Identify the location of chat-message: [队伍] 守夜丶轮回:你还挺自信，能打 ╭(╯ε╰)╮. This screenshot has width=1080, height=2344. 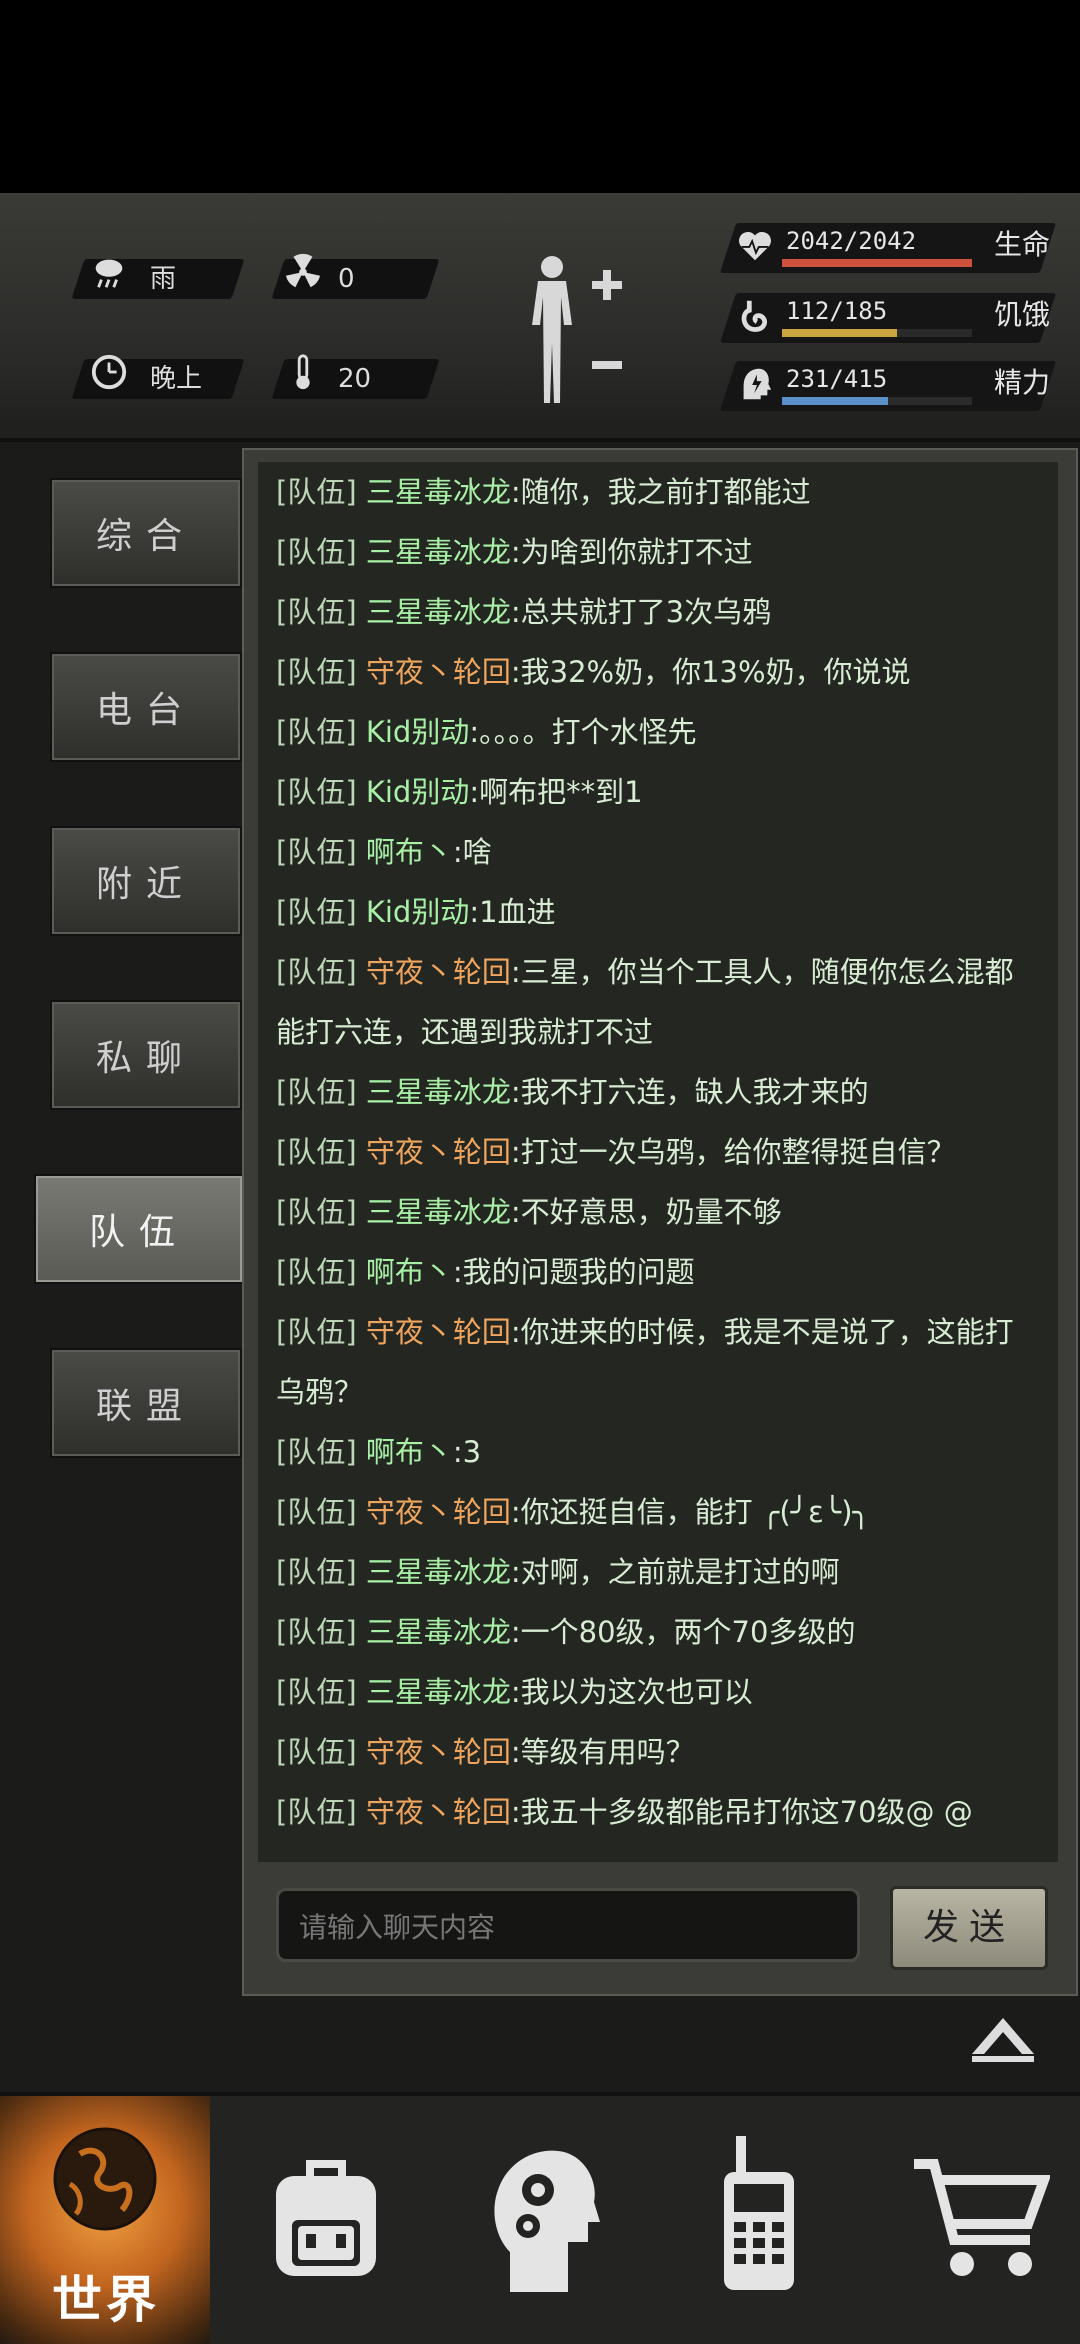
(658, 1512).